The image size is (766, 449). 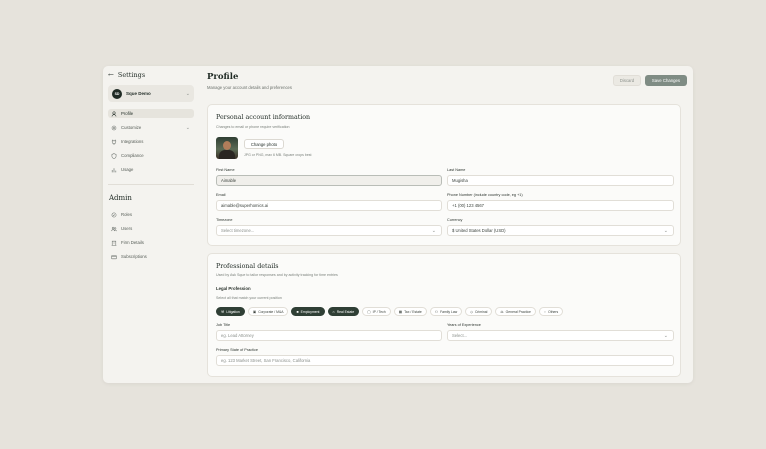 What do you see at coordinates (131, 127) in the screenshot?
I see `sidebar-item-label: Customize` at bounding box center [131, 127].